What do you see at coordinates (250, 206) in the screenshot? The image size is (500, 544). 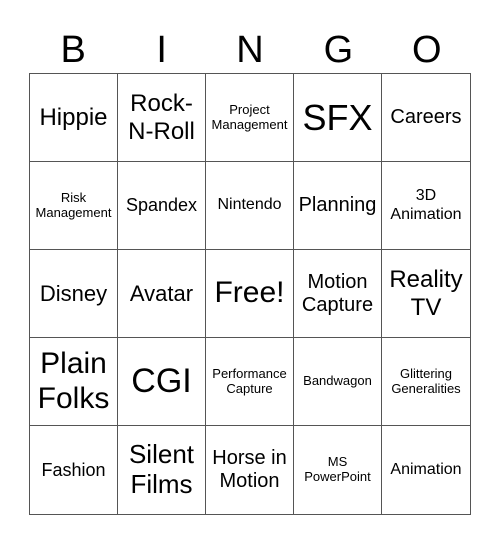 I see `bingo-cell: Nintendo` at bounding box center [250, 206].